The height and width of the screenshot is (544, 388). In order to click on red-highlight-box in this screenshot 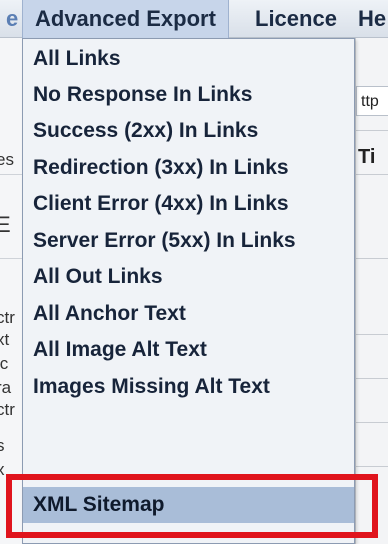, I will do `click(192, 506)`.